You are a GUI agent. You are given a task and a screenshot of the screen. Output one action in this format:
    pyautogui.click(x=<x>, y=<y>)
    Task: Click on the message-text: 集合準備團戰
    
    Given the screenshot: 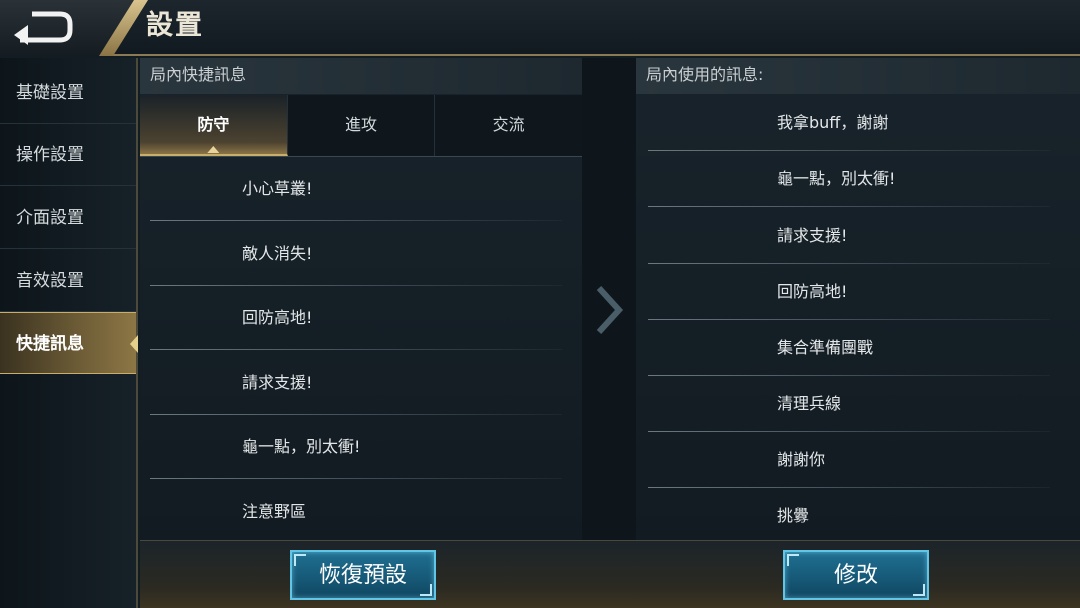 What is the action you would take?
    pyautogui.click(x=825, y=347)
    